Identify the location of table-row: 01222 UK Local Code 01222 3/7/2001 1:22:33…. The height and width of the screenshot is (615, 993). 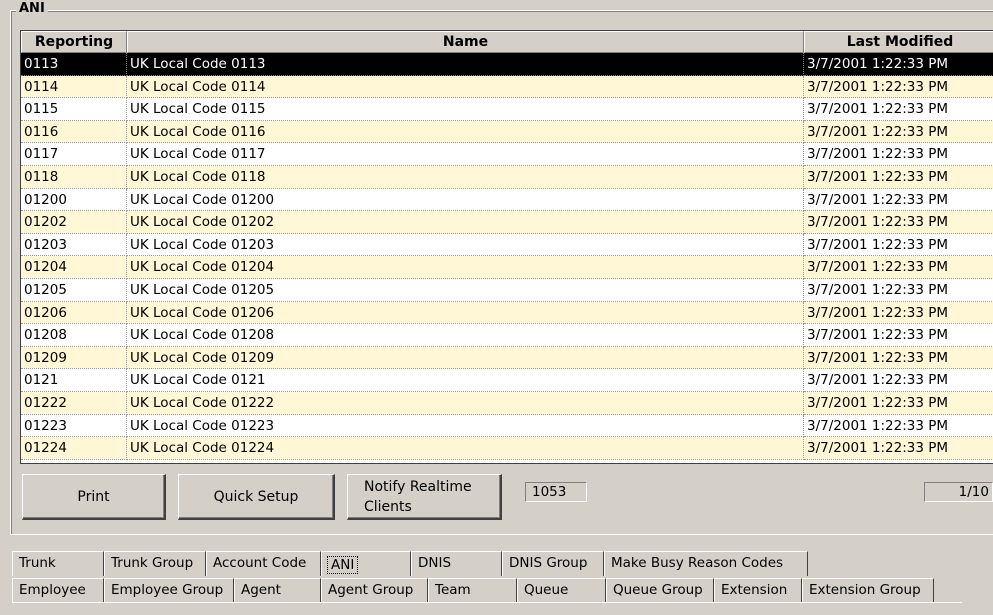
(507, 403).